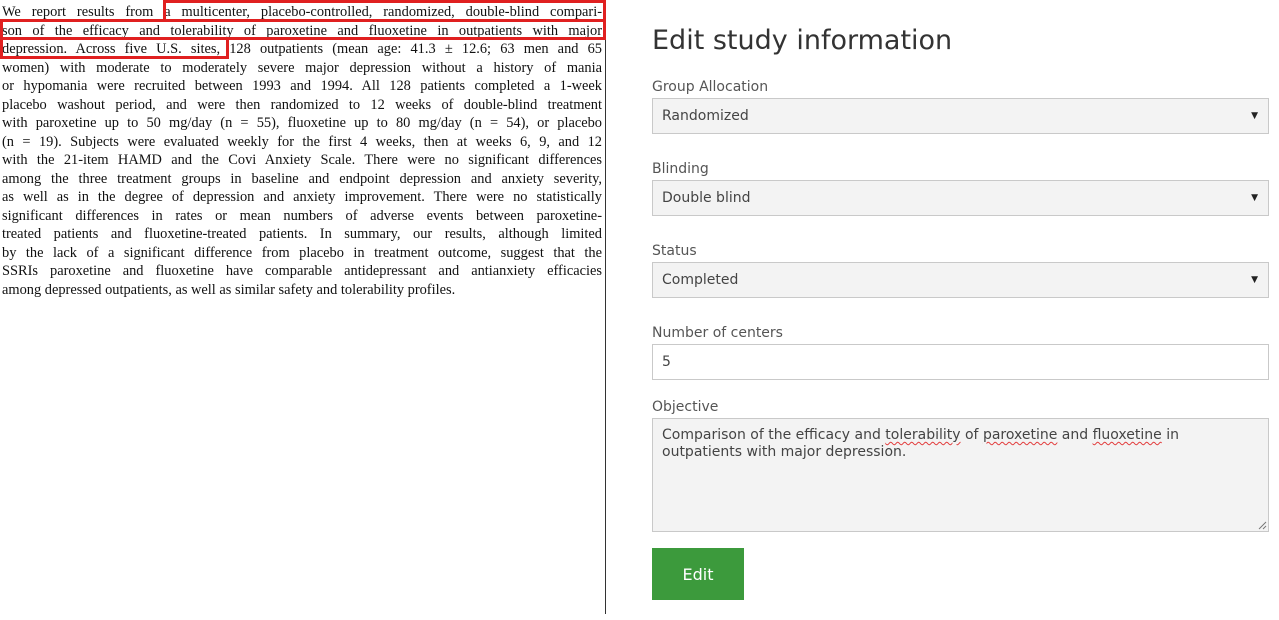 The width and height of the screenshot is (1279, 620). I want to click on blinding-label: Blinding, so click(680, 169).